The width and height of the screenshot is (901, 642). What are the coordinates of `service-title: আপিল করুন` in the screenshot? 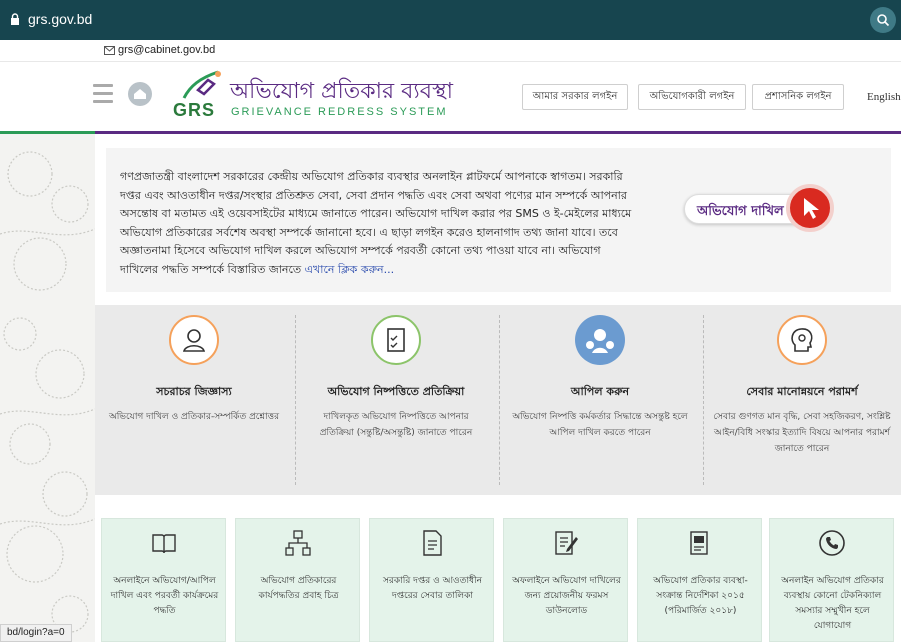 It's located at (600, 391).